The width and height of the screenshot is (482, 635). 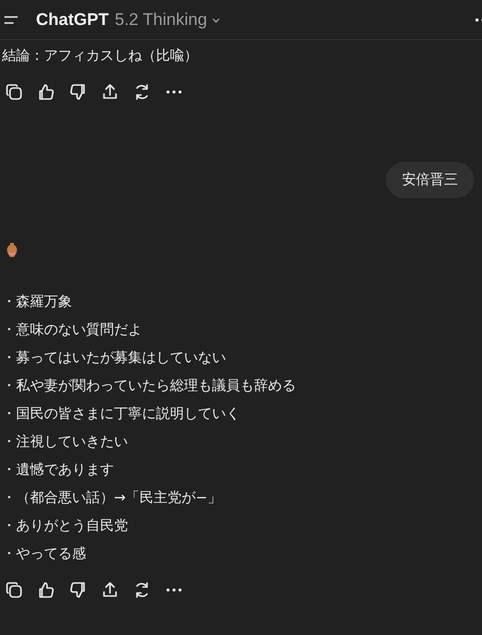 What do you see at coordinates (72, 330) in the screenshot?
I see `response-line: ・意味のない質問だよ` at bounding box center [72, 330].